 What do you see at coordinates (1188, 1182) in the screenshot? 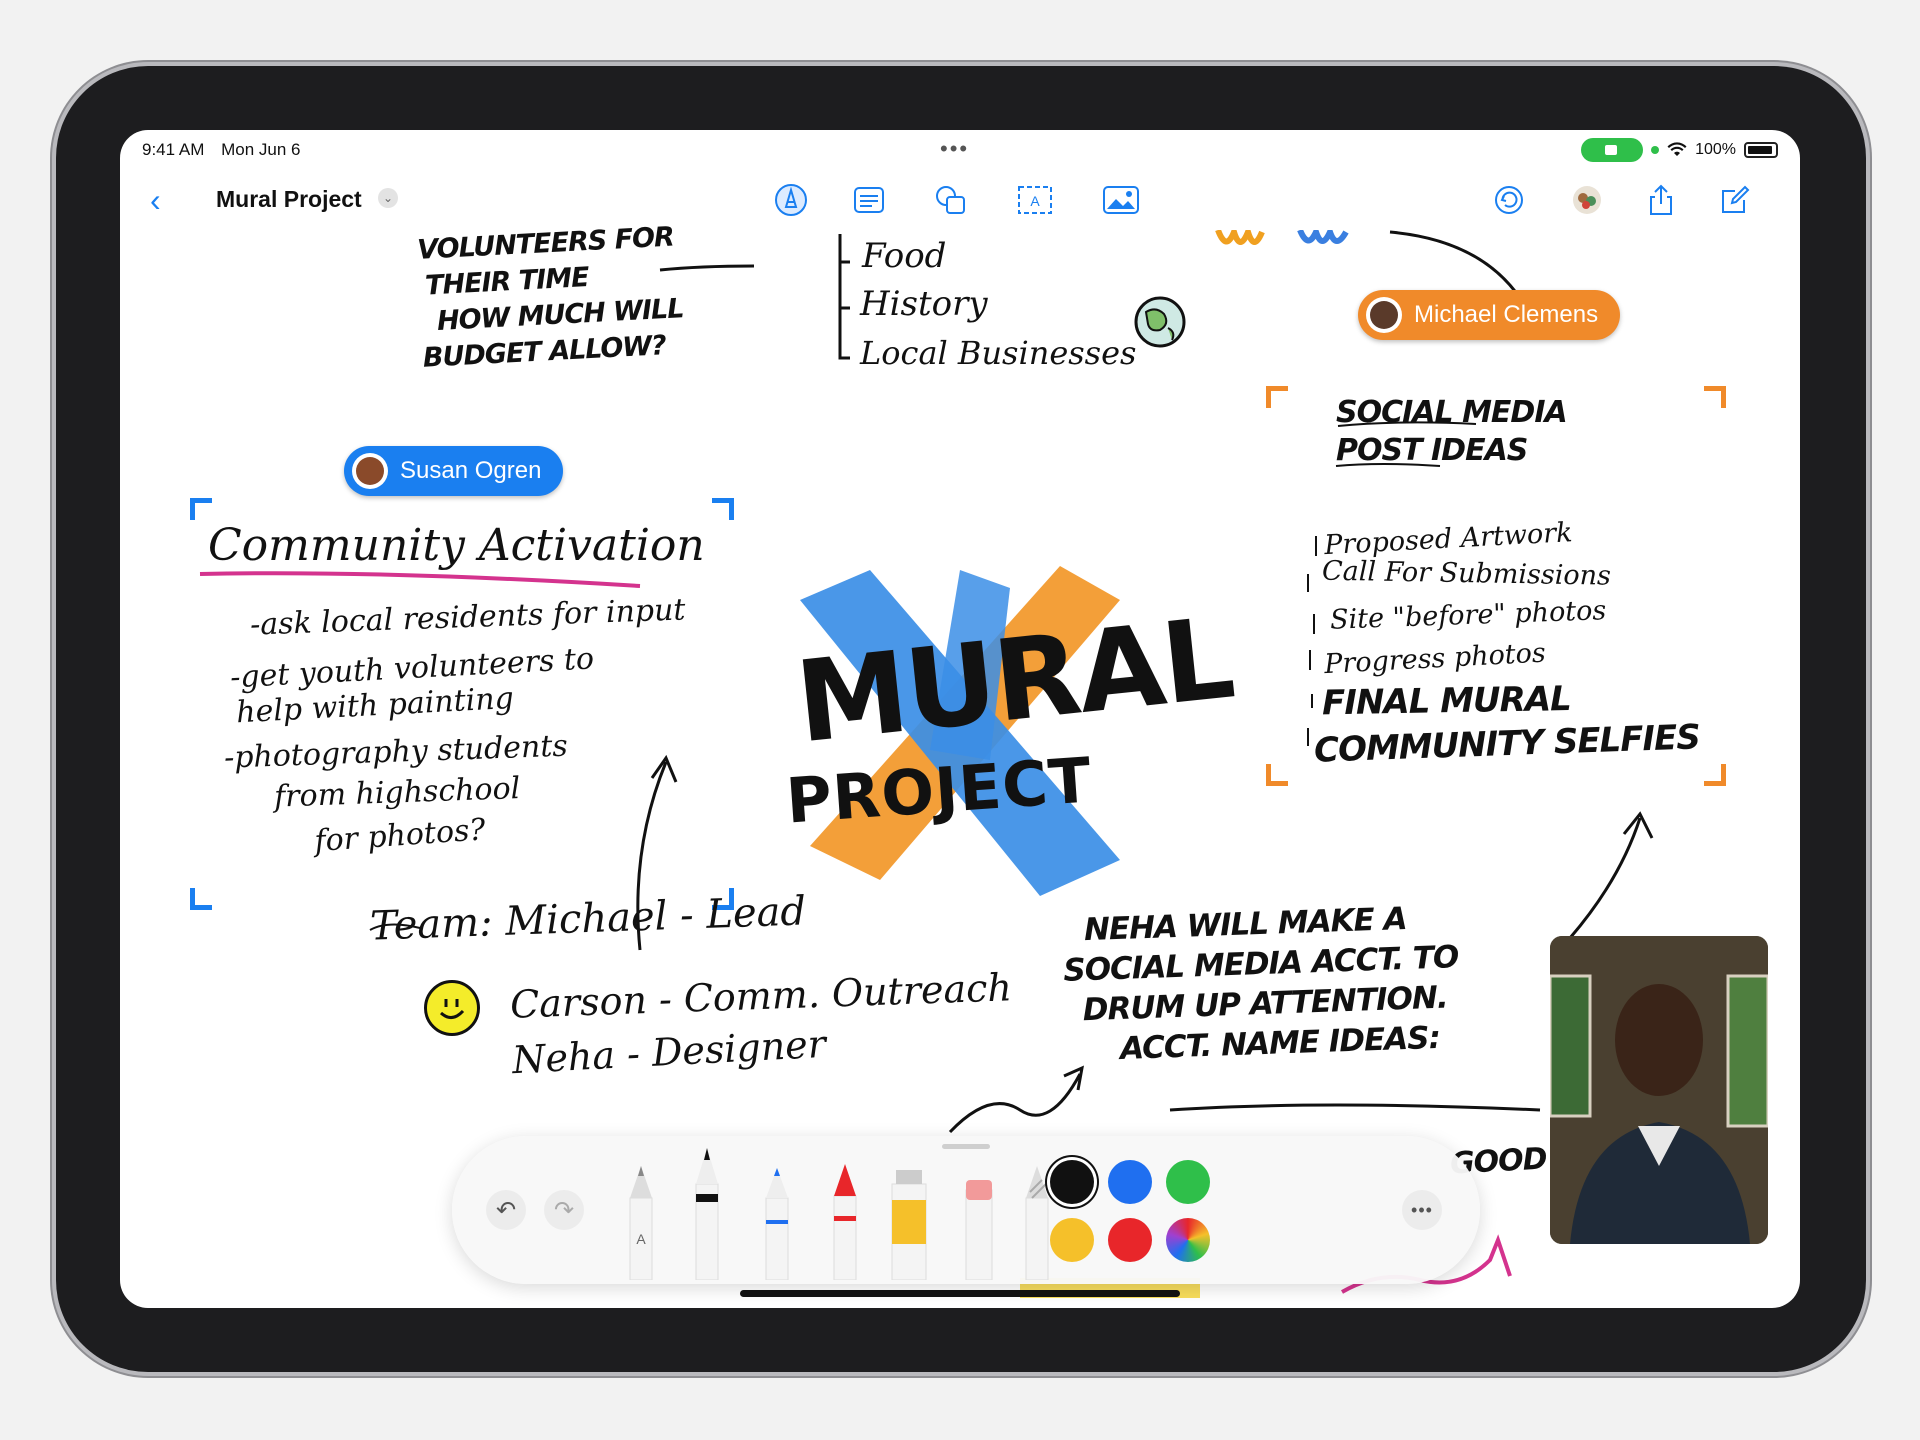
I see `color-swatch-green` at bounding box center [1188, 1182].